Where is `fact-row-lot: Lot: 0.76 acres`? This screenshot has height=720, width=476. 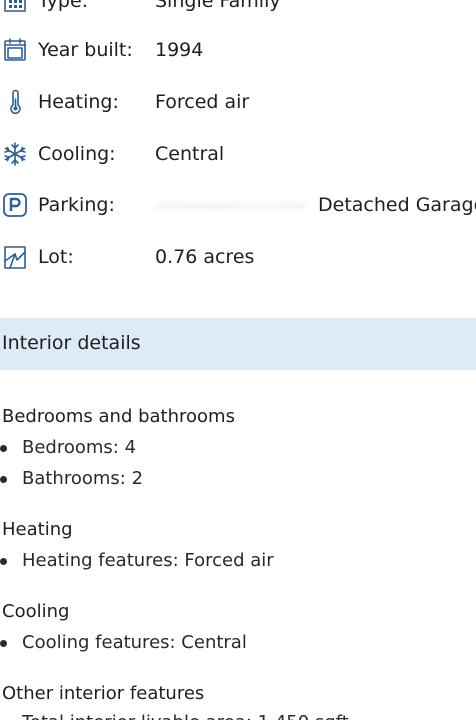
fact-row-lot: Lot: 0.76 acres is located at coordinates (238, 258).